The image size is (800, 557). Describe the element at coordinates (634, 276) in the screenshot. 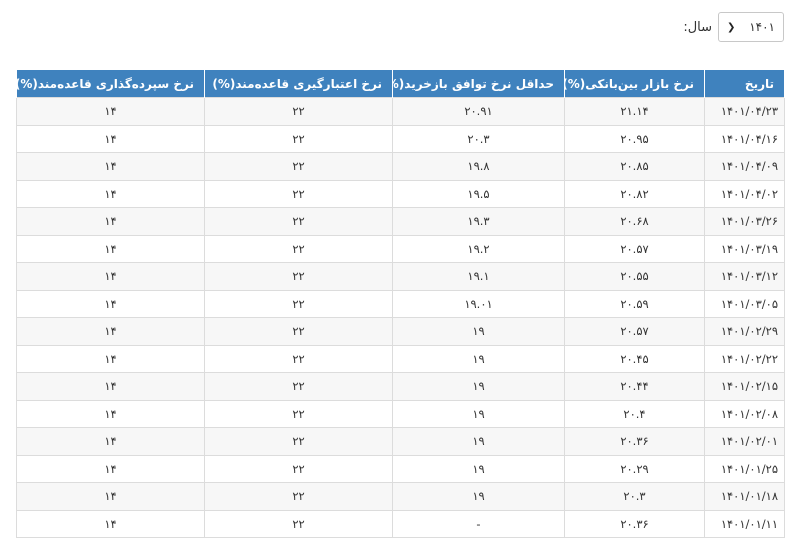

I see `cell-interbank-rate: ۲۰.۵۵` at that location.